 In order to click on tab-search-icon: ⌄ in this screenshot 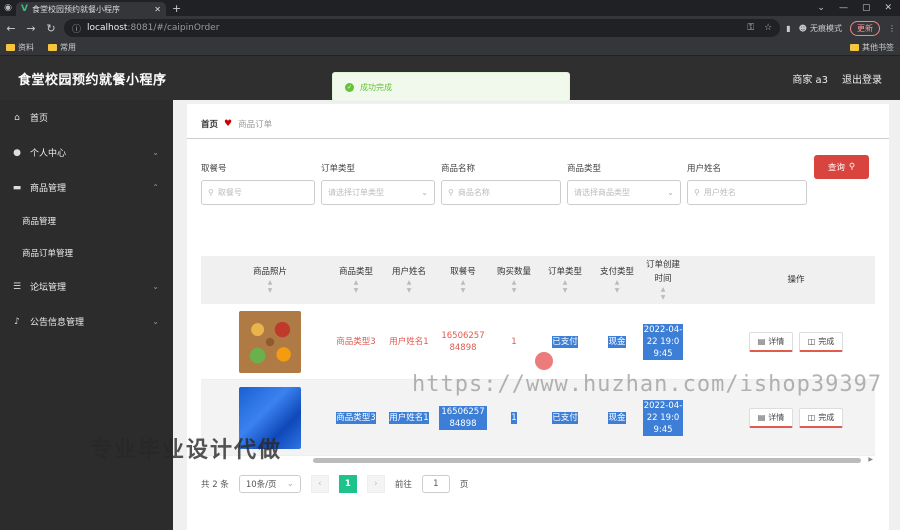, I will do `click(821, 8)`.